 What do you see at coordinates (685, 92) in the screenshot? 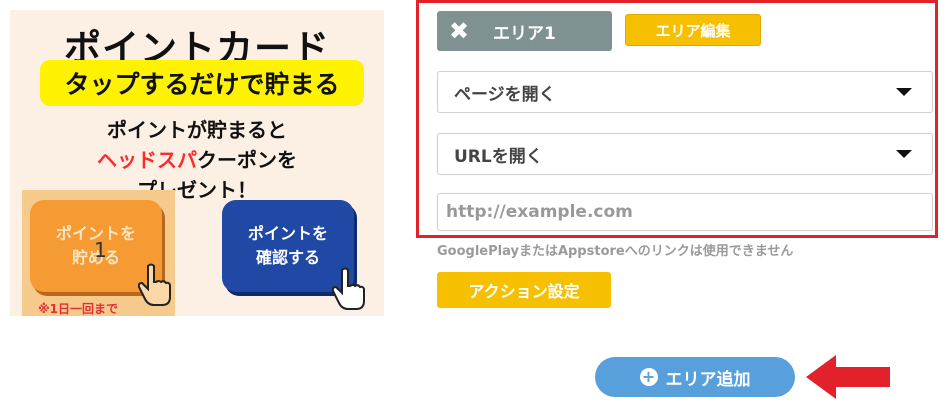
I see `action-type-select: ページを開く` at bounding box center [685, 92].